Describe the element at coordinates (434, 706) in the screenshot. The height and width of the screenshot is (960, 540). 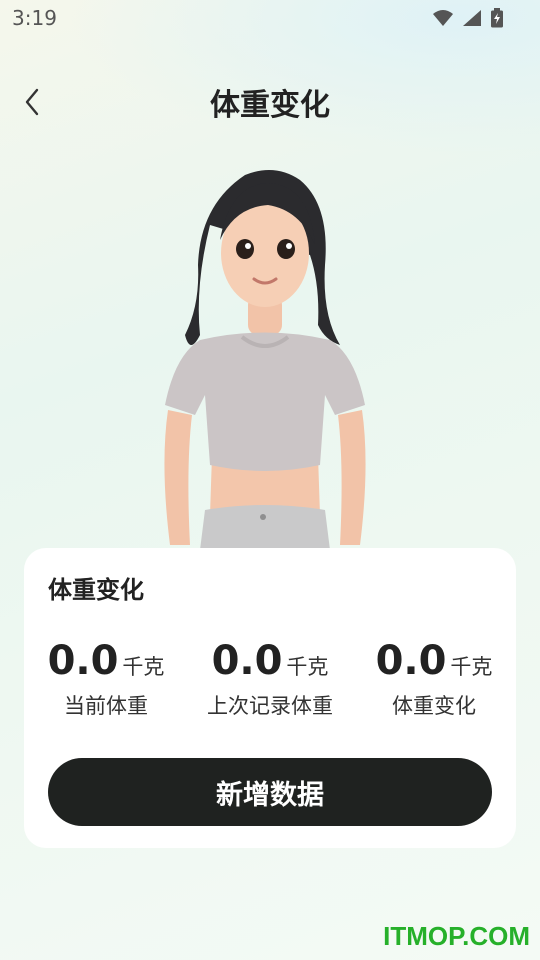
I see `stat-label: 体重变化` at that location.